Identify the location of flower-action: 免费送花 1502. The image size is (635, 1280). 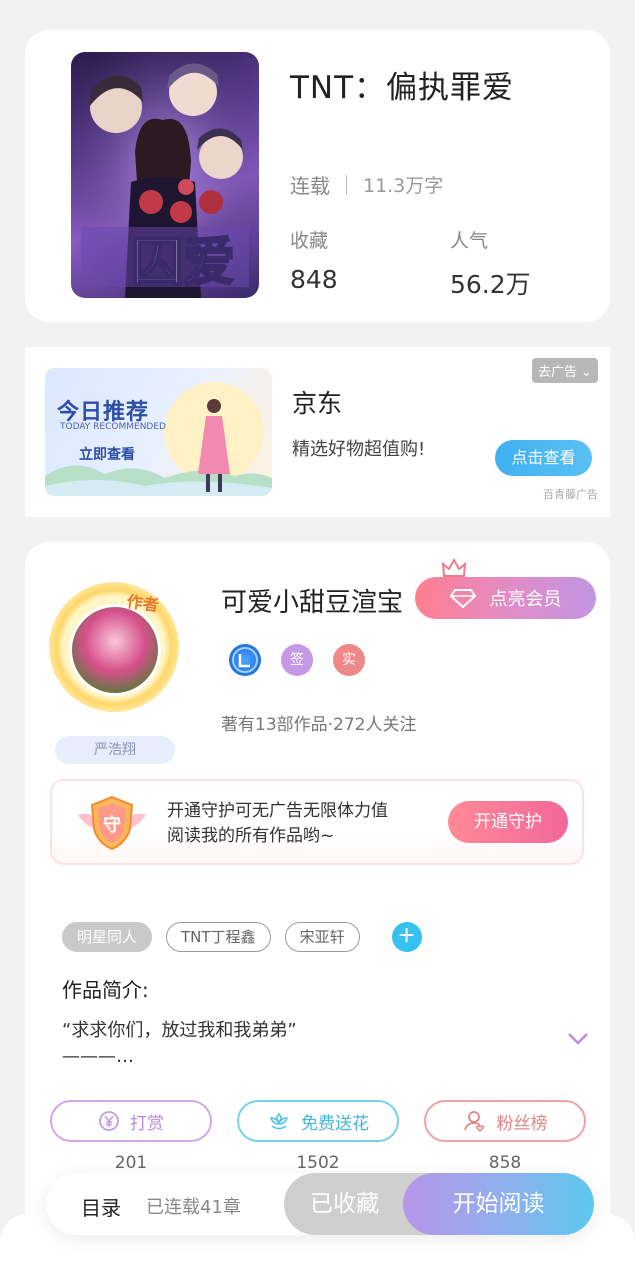
(318, 1136).